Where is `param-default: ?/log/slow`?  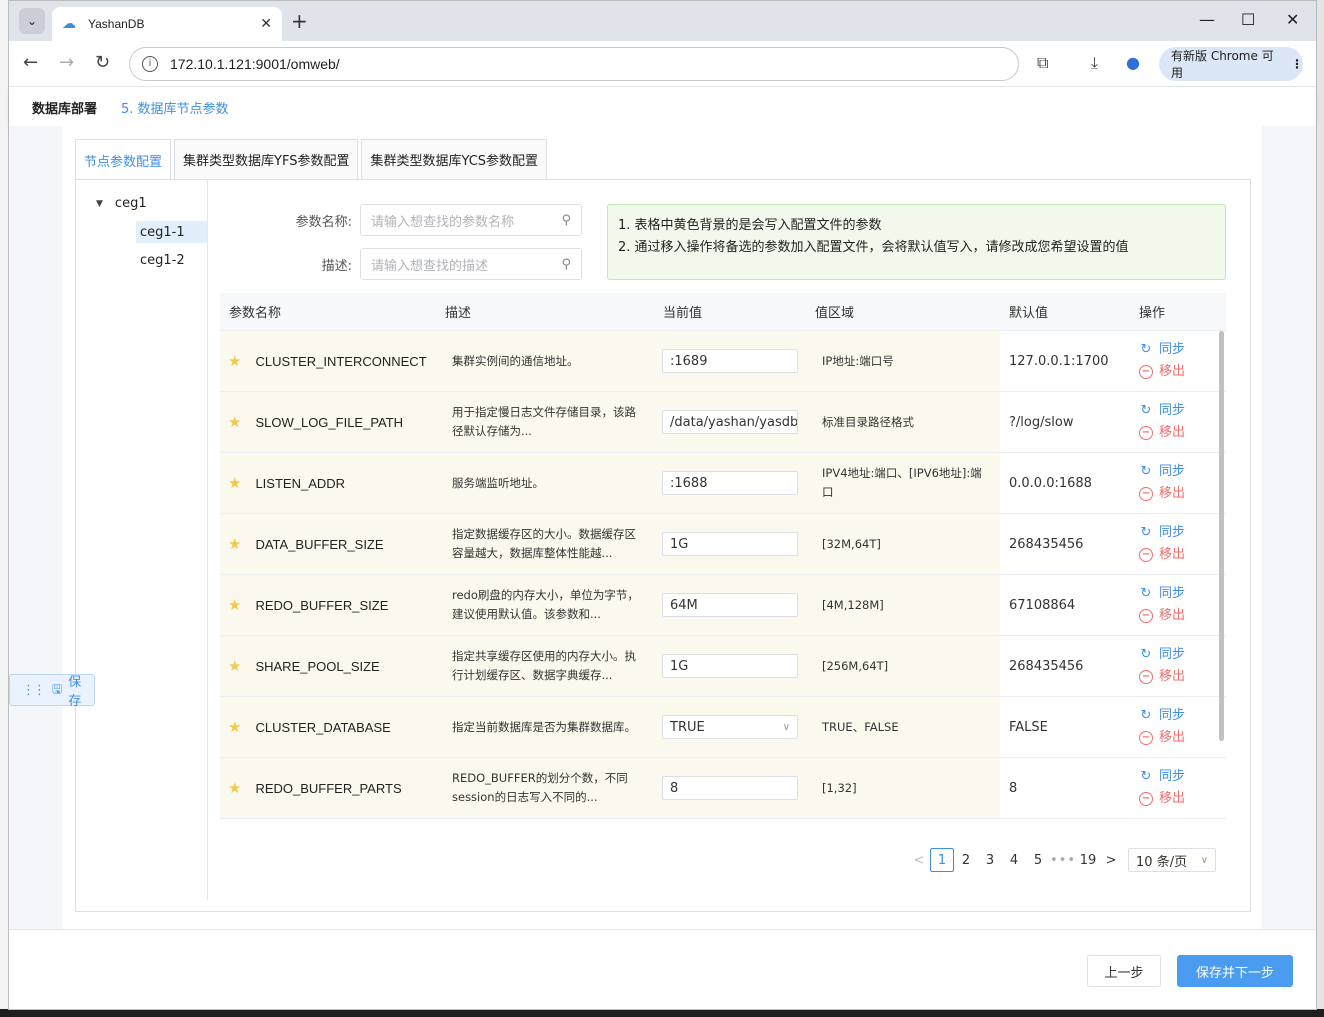 param-default: ?/log/slow is located at coordinates (1041, 422).